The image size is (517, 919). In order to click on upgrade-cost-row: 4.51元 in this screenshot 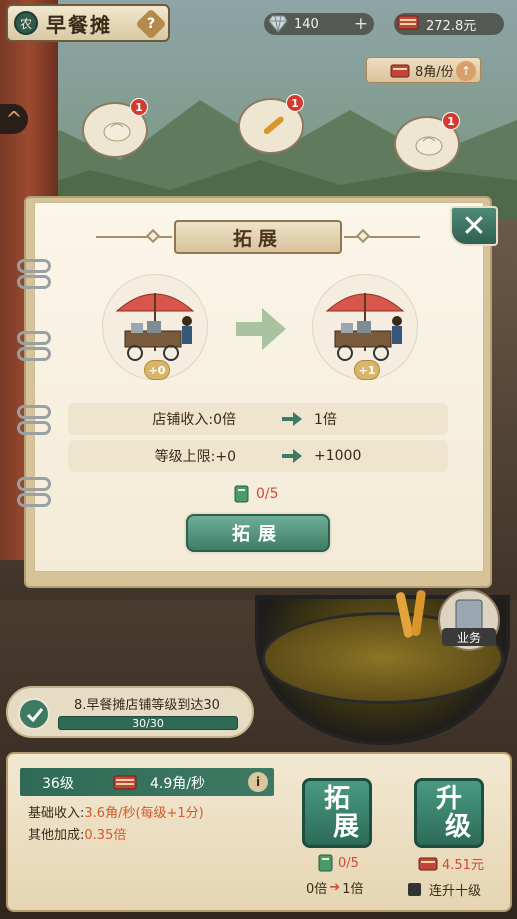, I will do `click(451, 863)`.